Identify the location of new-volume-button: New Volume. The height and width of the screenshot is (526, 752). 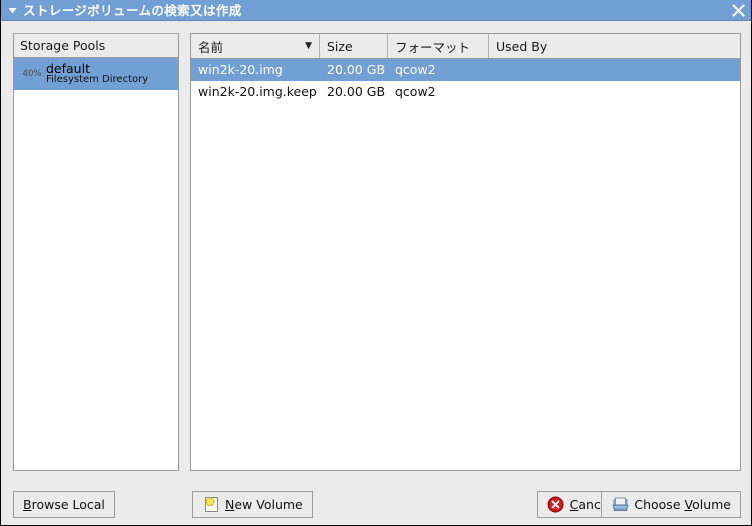
(252, 504).